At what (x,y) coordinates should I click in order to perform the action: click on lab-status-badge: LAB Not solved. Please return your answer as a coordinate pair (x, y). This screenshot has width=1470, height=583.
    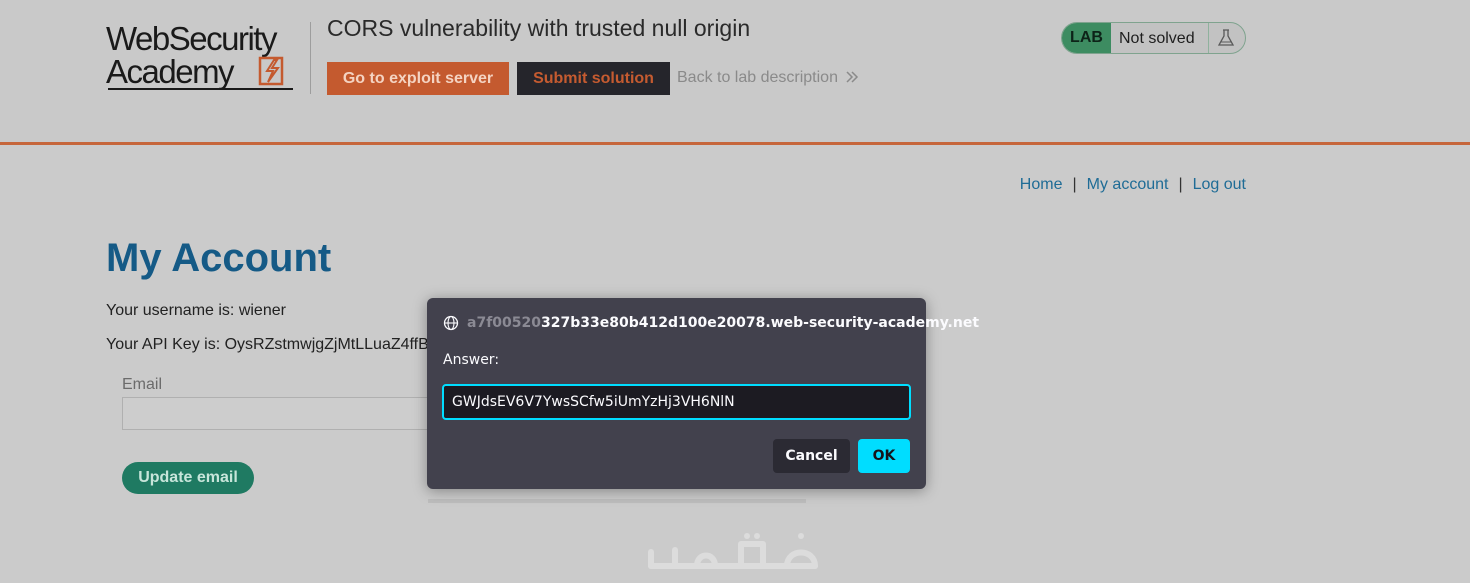
    Looking at the image, I should click on (1153, 38).